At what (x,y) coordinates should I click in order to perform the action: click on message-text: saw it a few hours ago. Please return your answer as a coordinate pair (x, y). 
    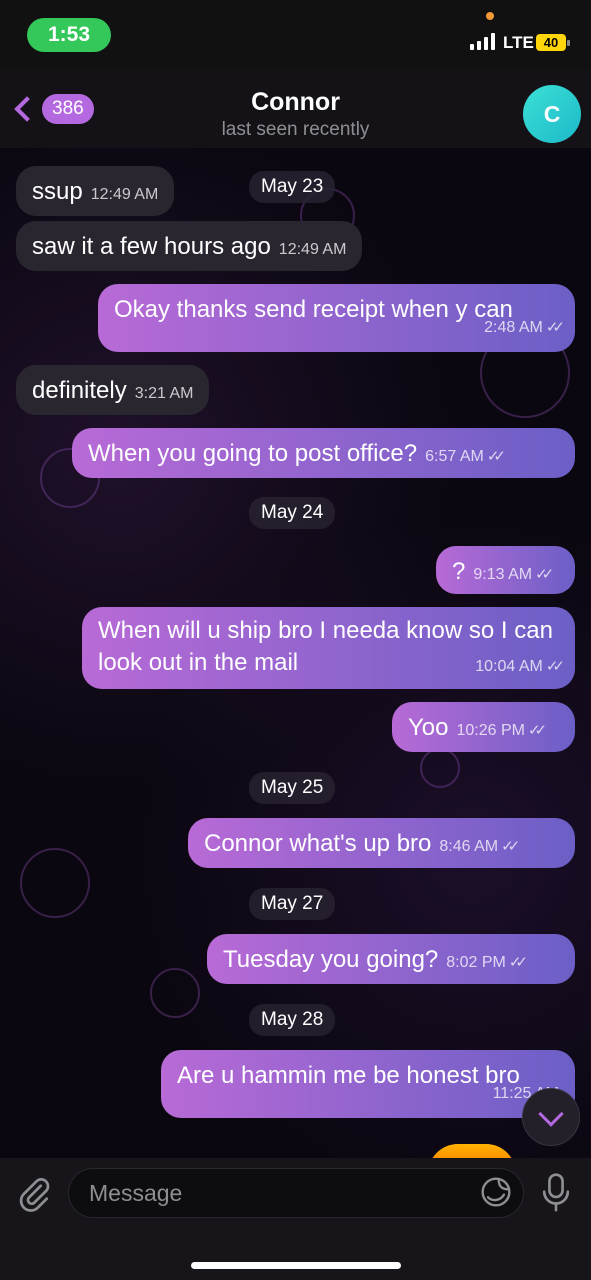
    Looking at the image, I should click on (151, 246).